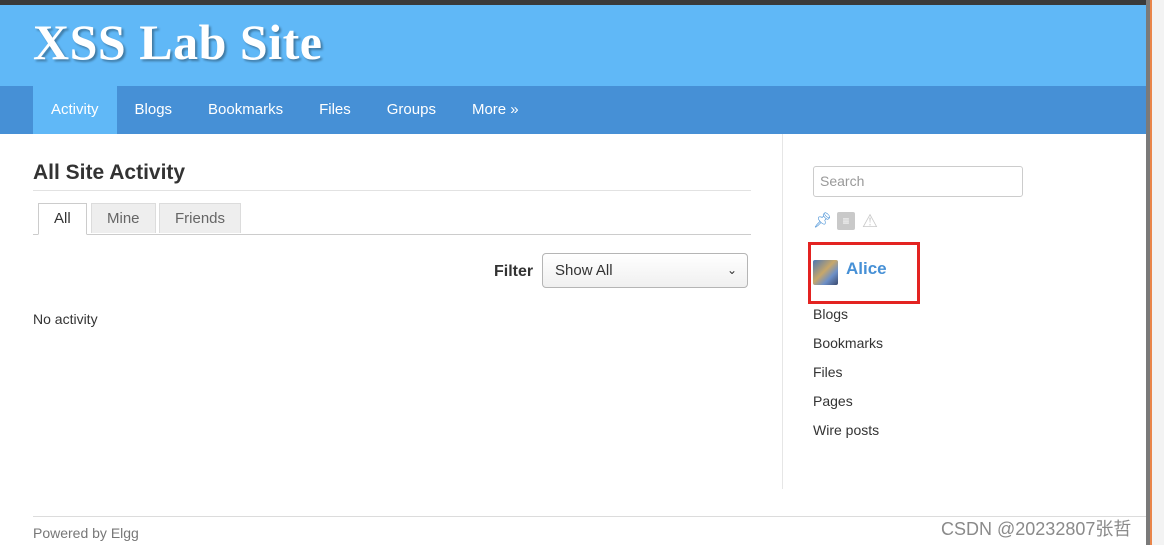 The image size is (1164, 545). I want to click on site-title: XSS Lab Site, so click(177, 42).